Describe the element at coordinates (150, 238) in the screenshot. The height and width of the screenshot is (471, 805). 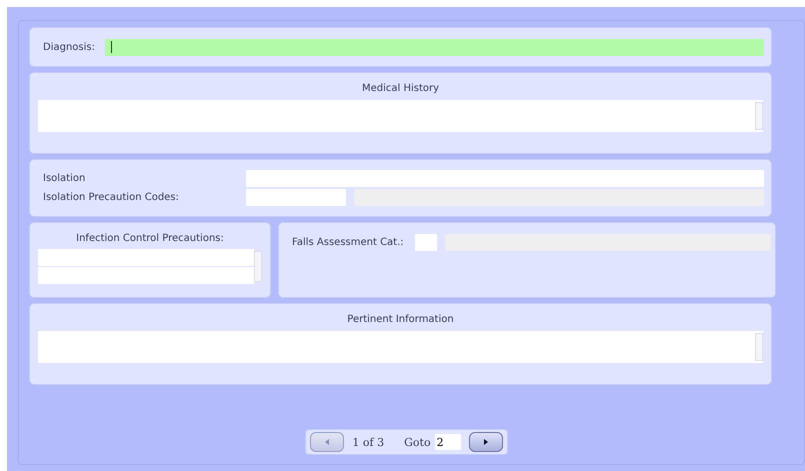
I see `section-title: Infection Control Precautions:` at that location.